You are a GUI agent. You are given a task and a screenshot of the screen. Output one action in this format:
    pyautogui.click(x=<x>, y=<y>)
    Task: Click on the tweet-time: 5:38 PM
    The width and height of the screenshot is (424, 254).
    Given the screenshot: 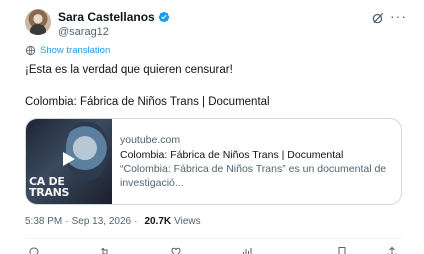 What is the action you would take?
    pyautogui.click(x=43, y=221)
    